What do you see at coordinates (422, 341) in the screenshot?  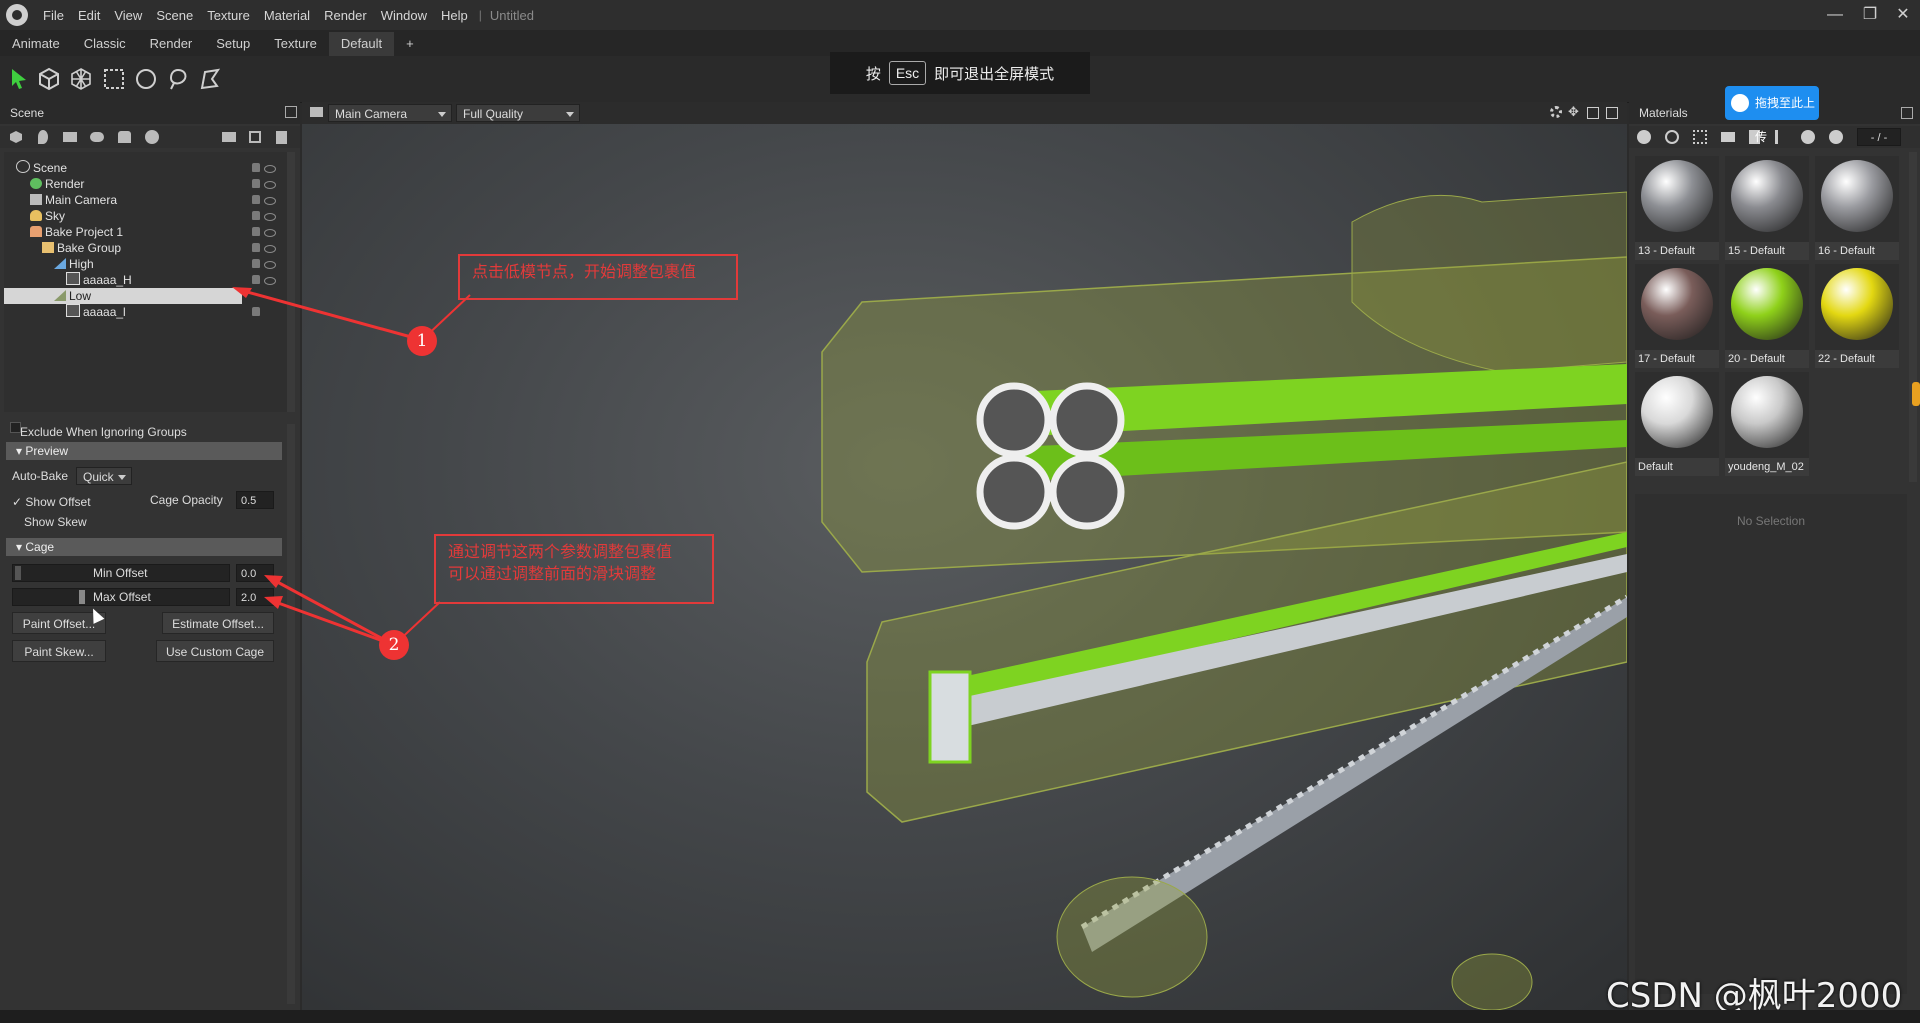 I see `annotation-badge-1: 1` at bounding box center [422, 341].